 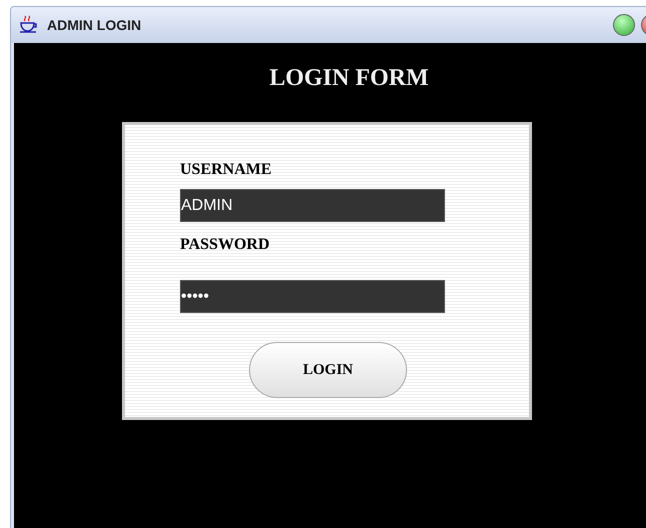 What do you see at coordinates (94, 25) in the screenshot?
I see `window-title: ADMIN LOGIN` at bounding box center [94, 25].